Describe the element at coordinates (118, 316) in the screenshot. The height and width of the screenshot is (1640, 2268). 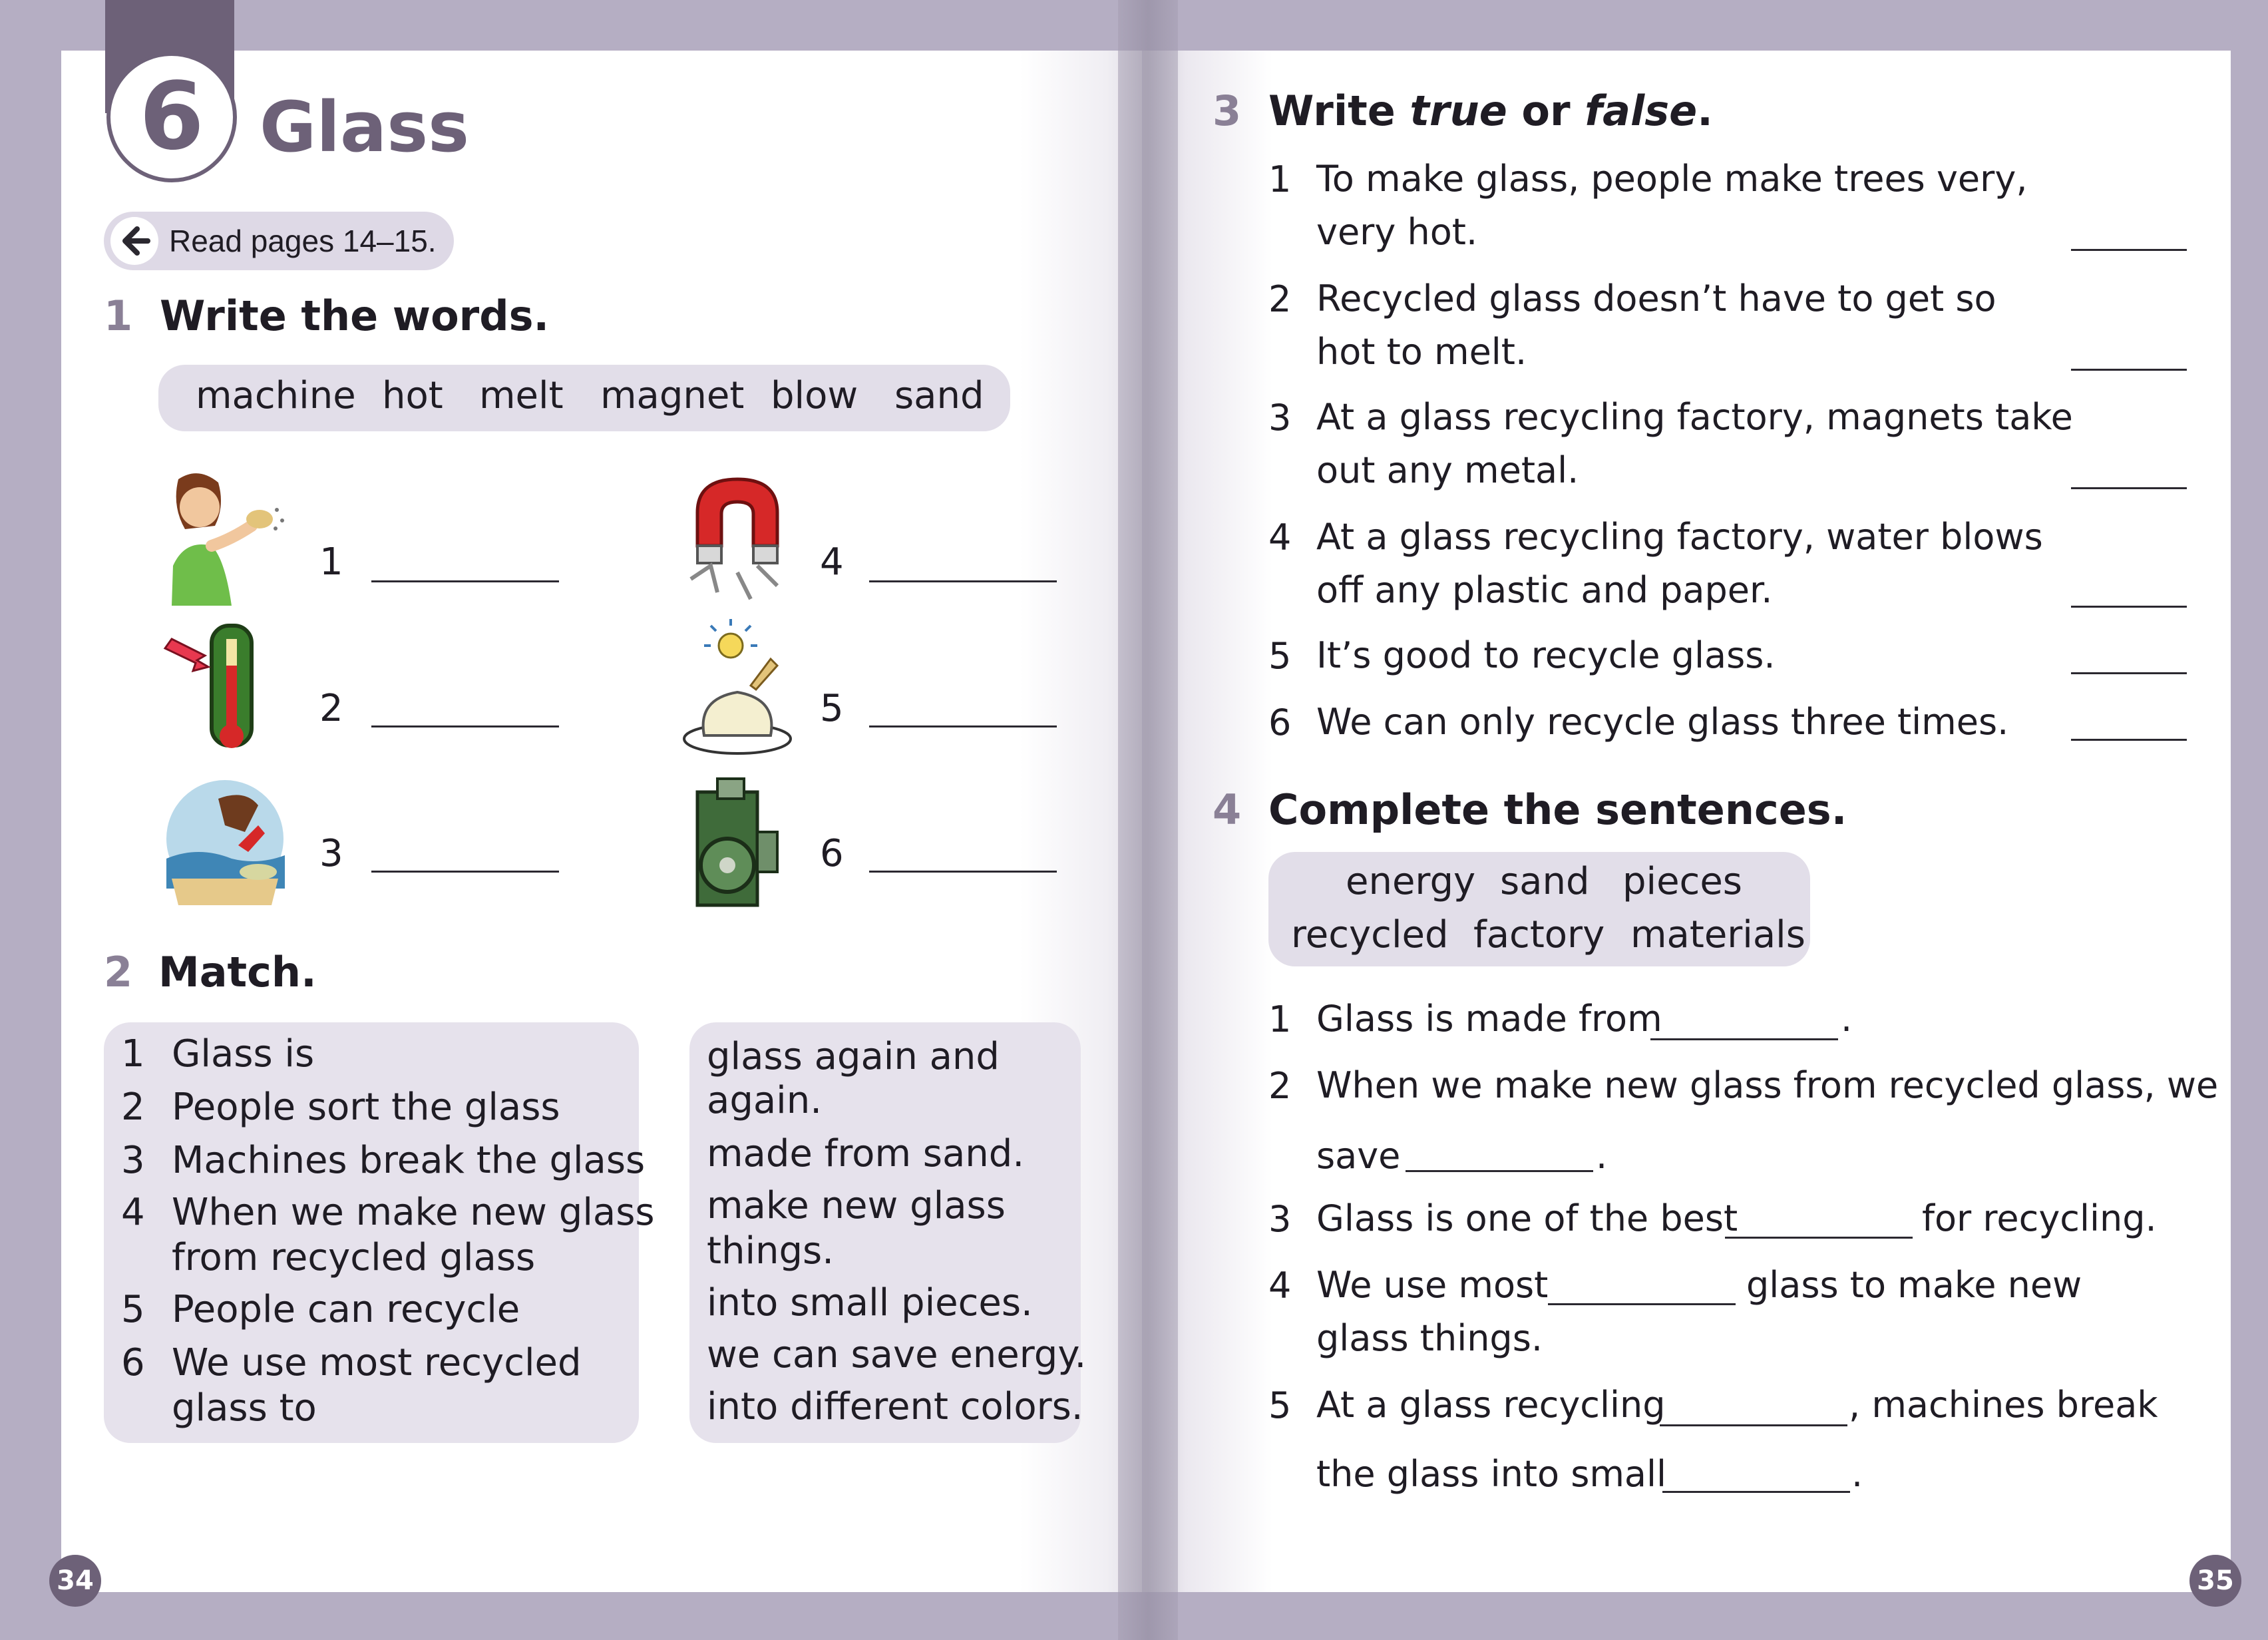
I see `exercise-1-number: 1` at that location.